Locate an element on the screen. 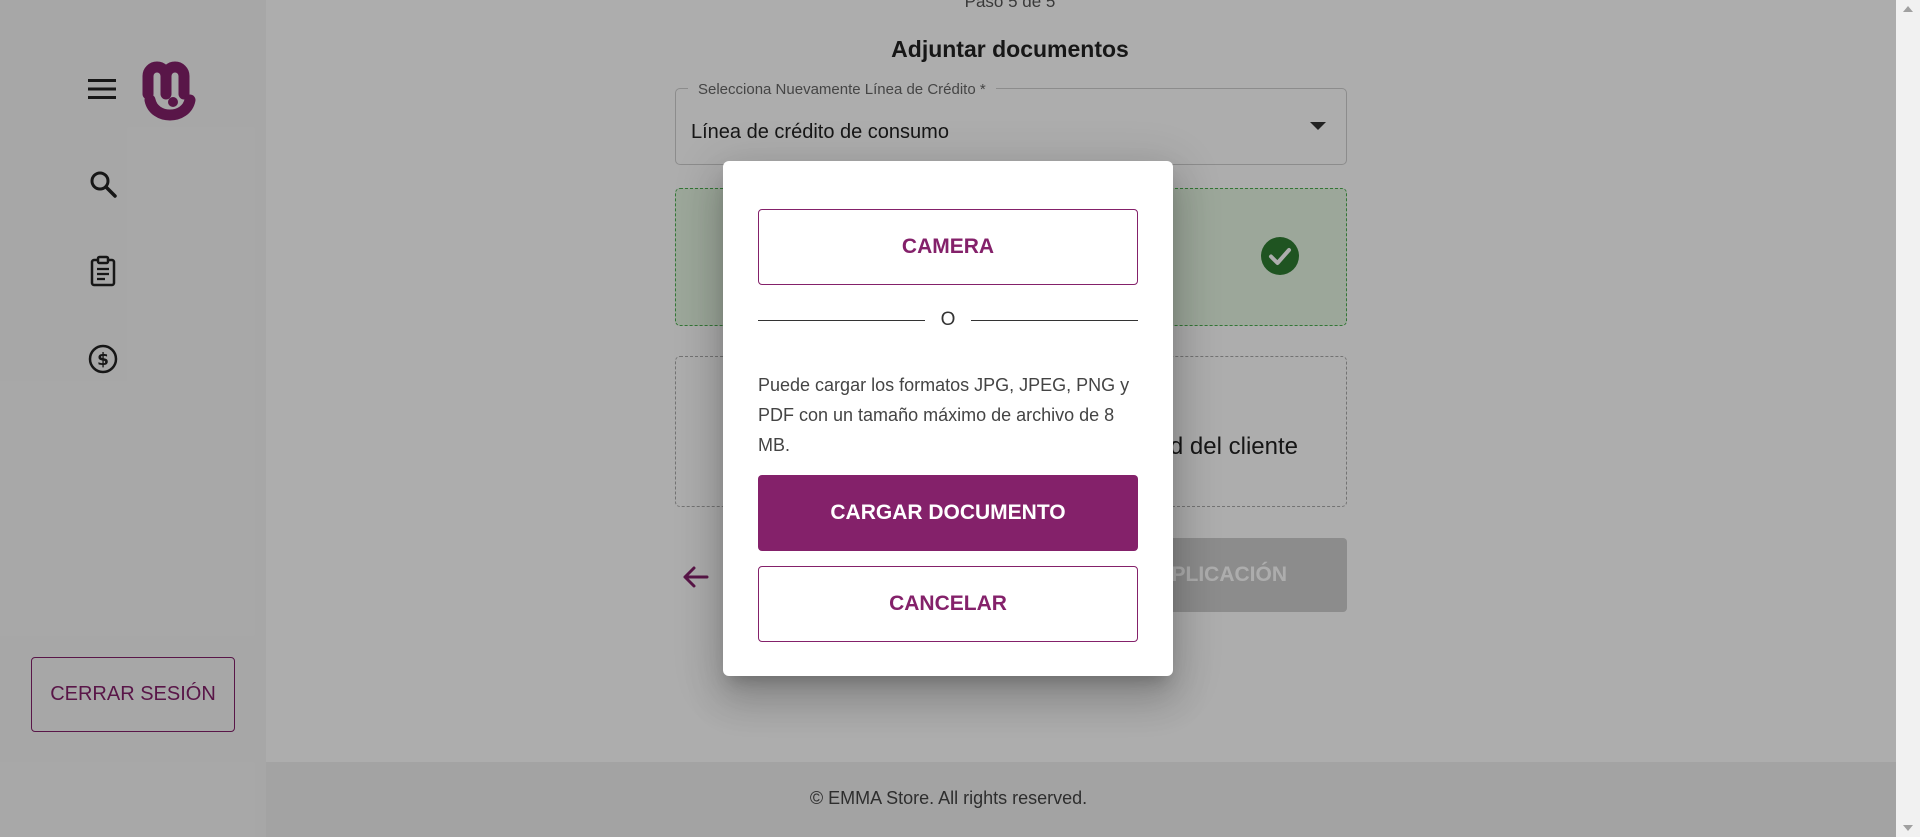  cancel-button: CANCELAR is located at coordinates (948, 604).